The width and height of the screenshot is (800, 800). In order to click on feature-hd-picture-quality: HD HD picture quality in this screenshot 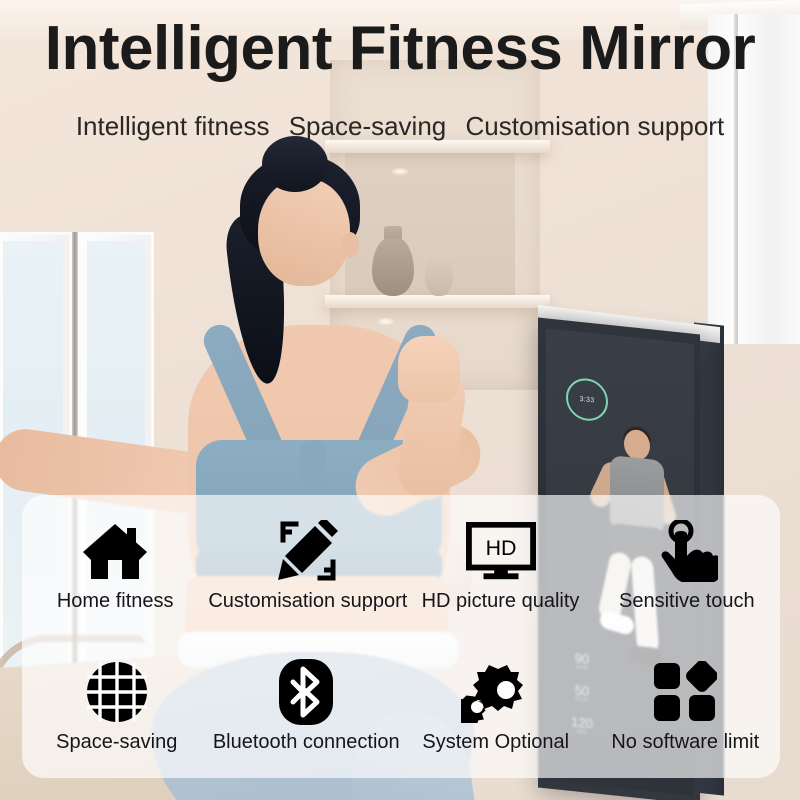, I will do `click(500, 566)`.